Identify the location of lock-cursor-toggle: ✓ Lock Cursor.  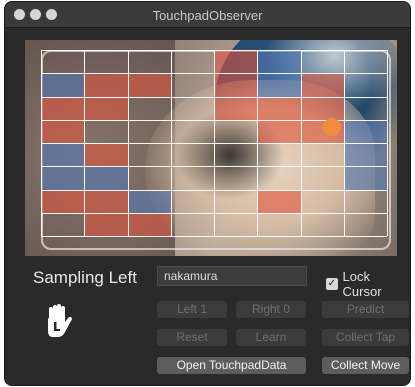
(368, 284).